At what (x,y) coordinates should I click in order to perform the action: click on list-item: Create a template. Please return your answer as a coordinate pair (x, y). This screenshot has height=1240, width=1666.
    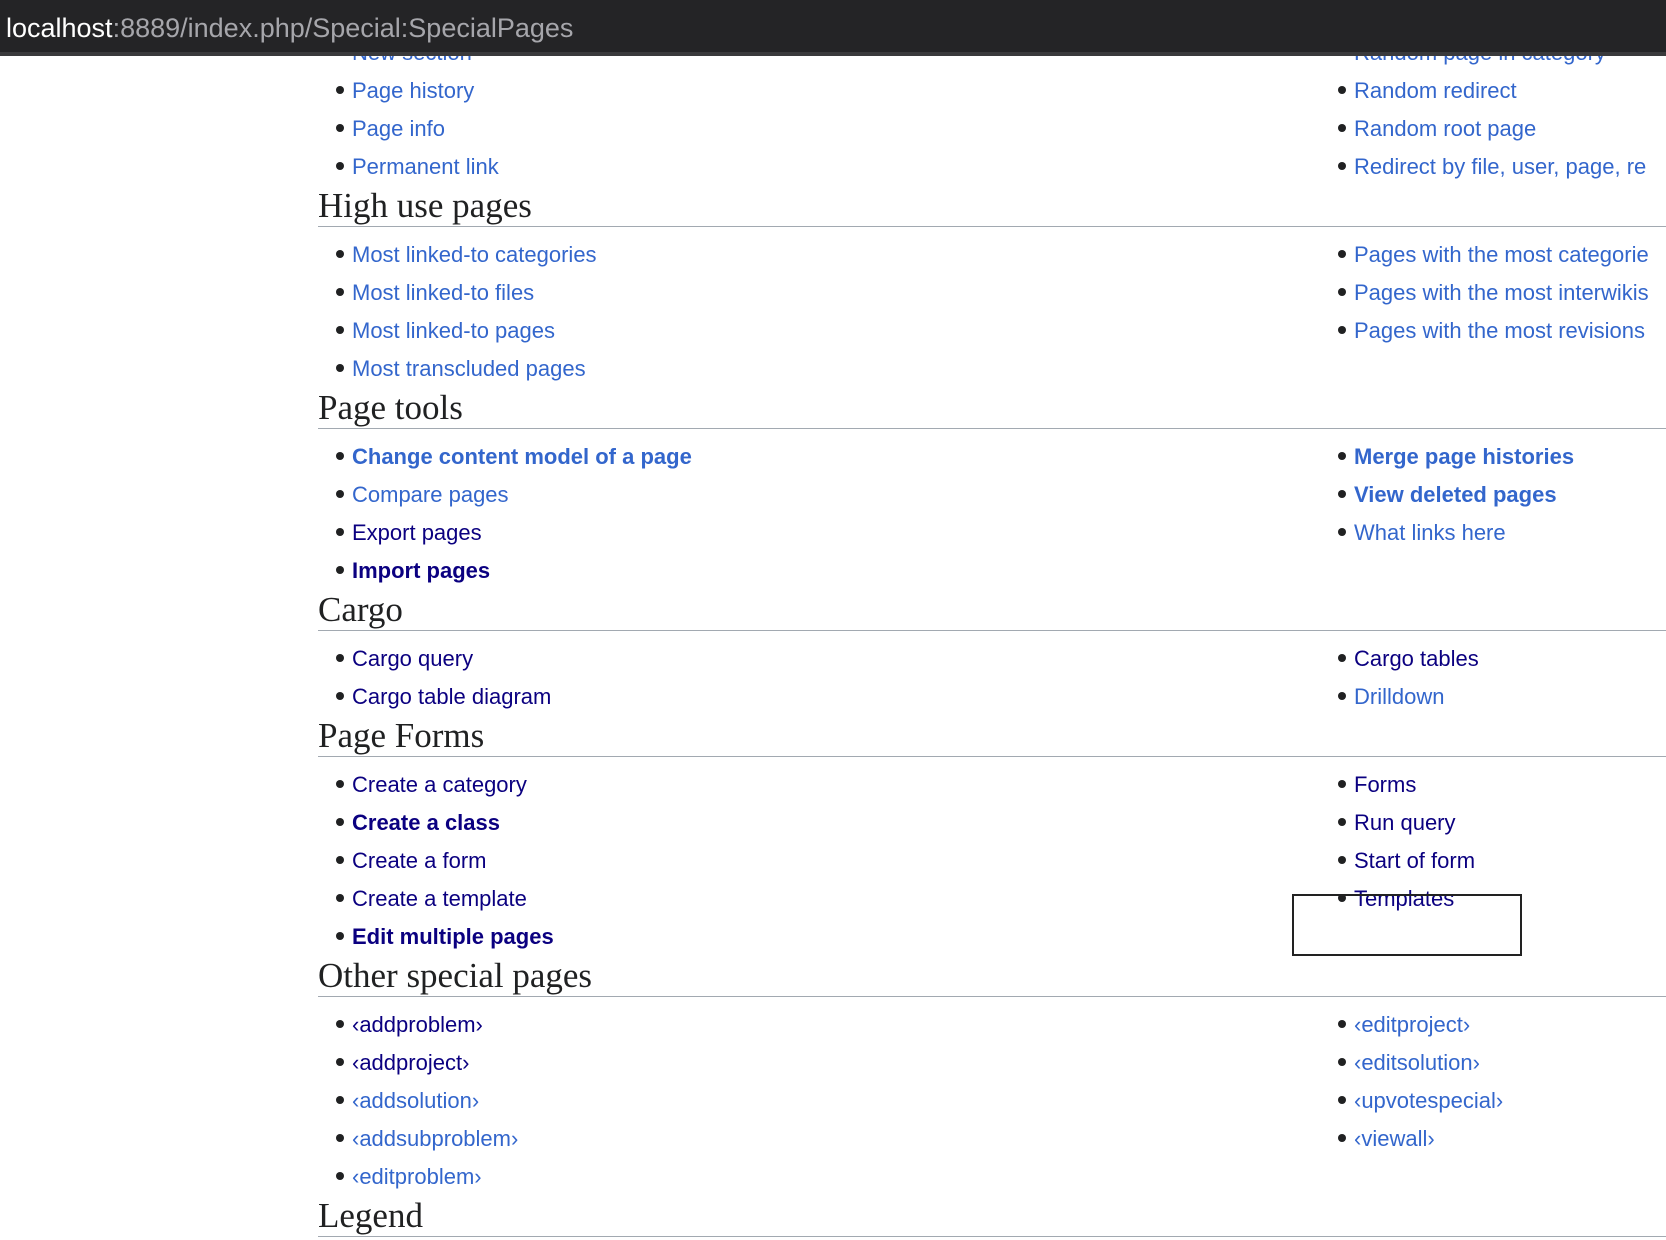
    Looking at the image, I should click on (445, 899).